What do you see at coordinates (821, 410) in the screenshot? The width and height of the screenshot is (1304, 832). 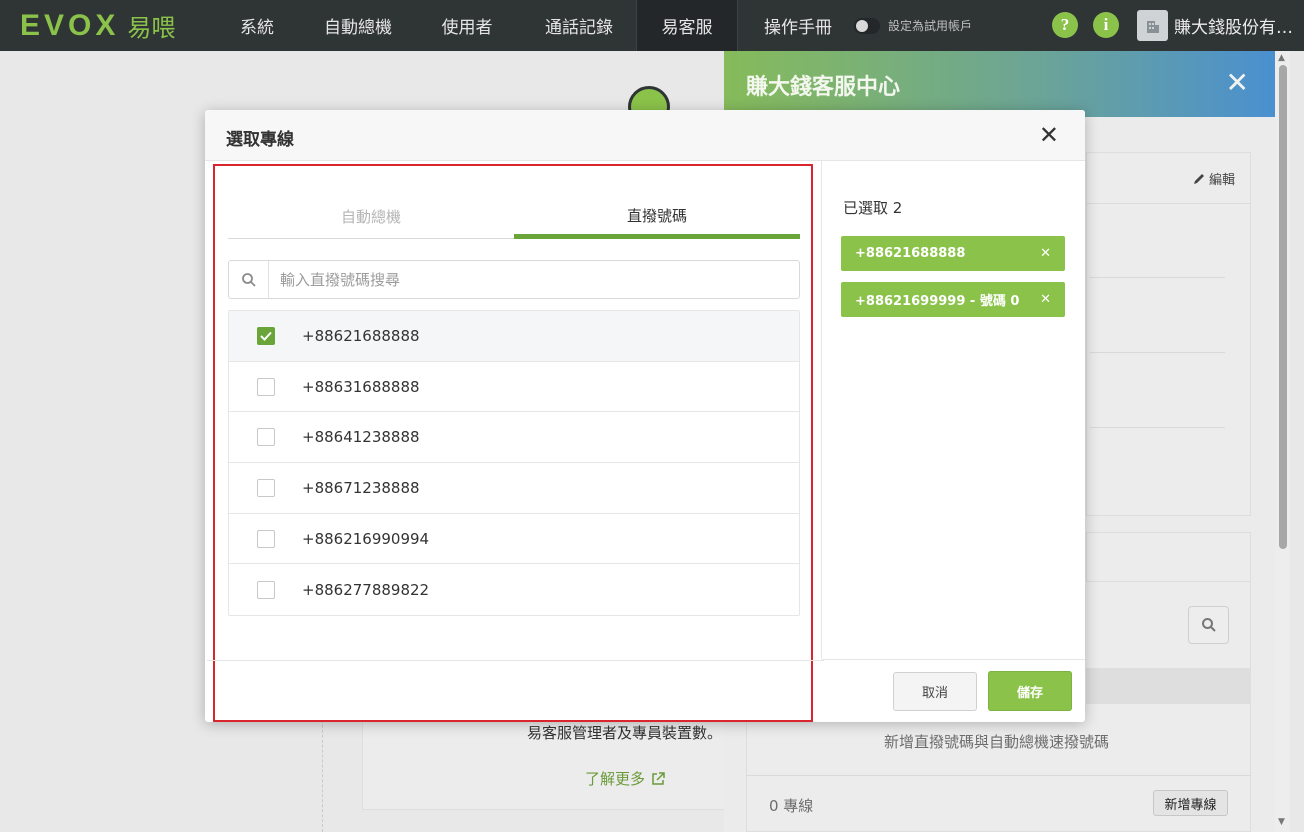 I see `pane-divider` at bounding box center [821, 410].